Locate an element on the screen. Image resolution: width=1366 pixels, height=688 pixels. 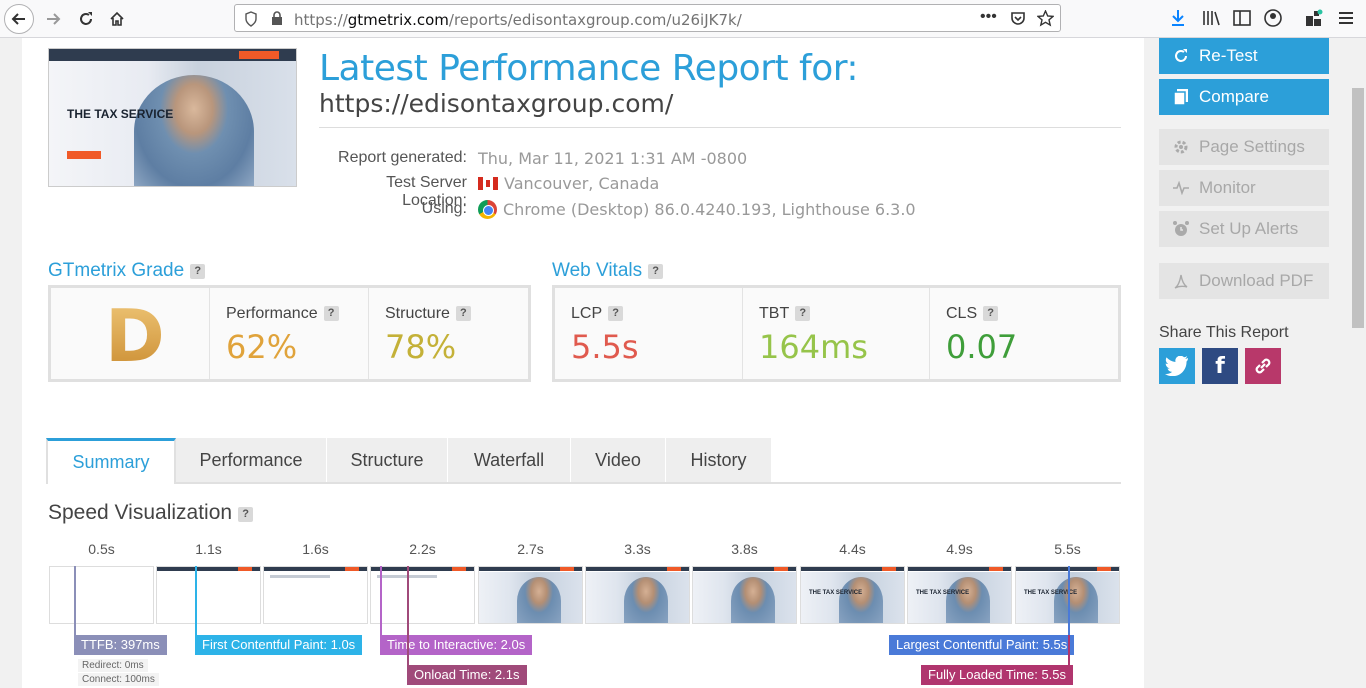
reload-icon is located at coordinates (86, 18).